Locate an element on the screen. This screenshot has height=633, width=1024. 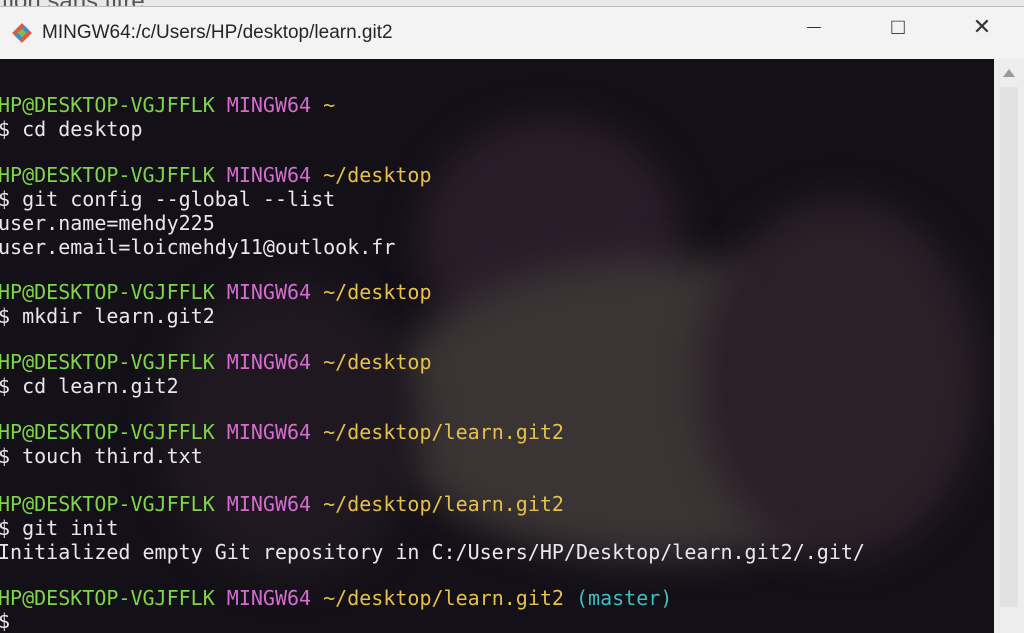
output-line: user.name=mehdy225 is located at coordinates (107, 223).